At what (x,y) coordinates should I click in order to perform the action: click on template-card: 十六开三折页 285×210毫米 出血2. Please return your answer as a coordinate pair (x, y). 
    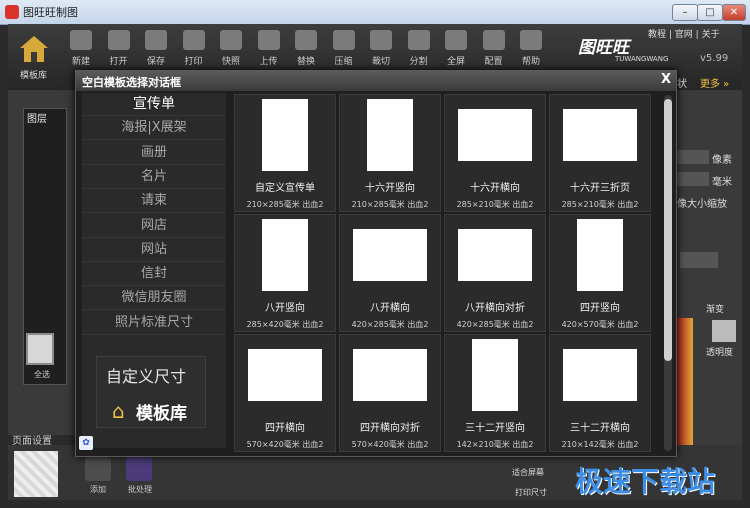
    Looking at the image, I should click on (600, 153).